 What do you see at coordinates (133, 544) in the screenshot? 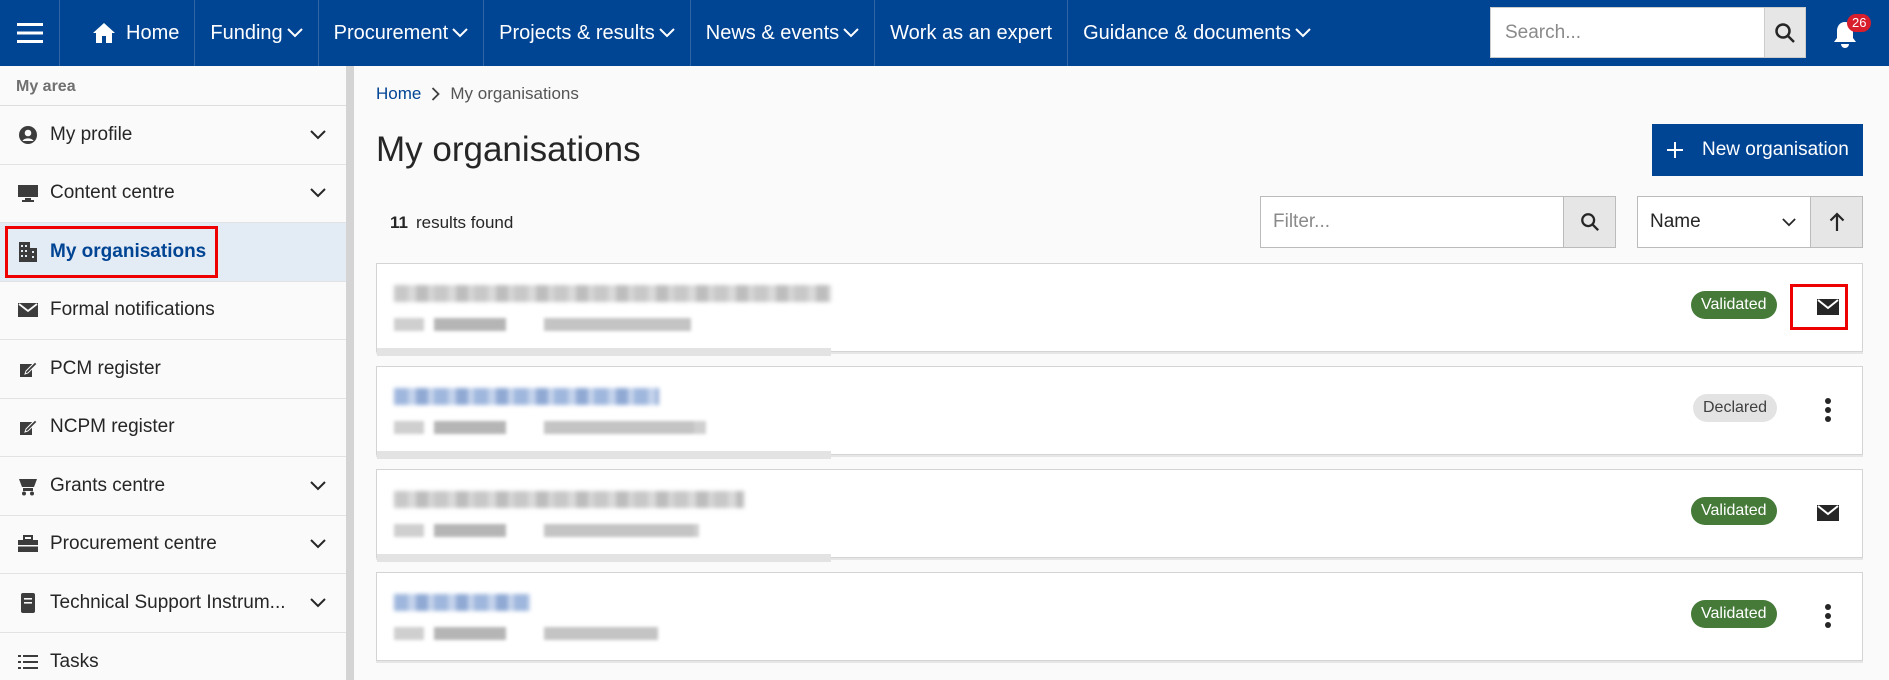
I see `sidebar-item-label: Procurement centre` at bounding box center [133, 544].